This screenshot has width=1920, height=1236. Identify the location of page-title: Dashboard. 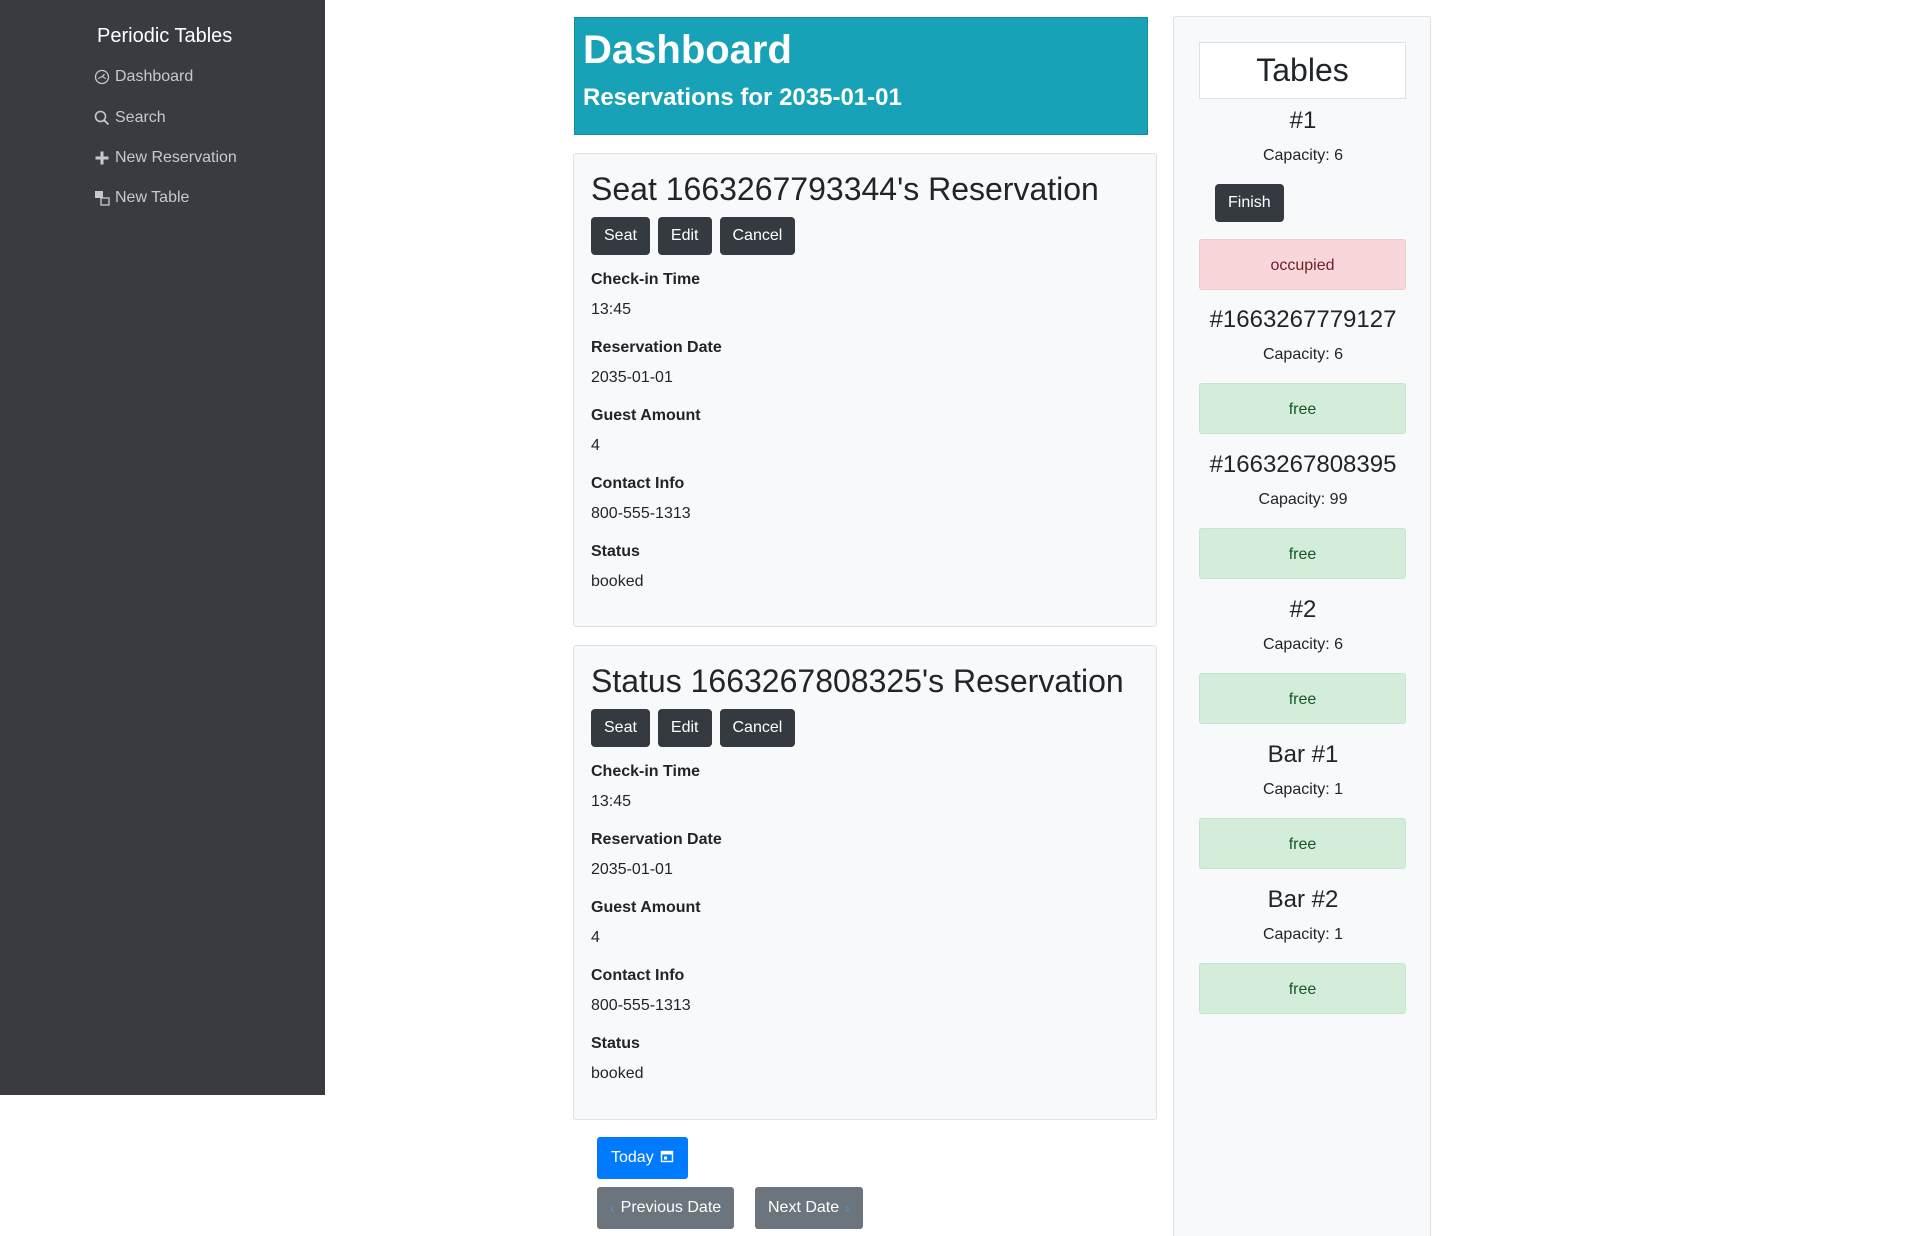
(687, 50).